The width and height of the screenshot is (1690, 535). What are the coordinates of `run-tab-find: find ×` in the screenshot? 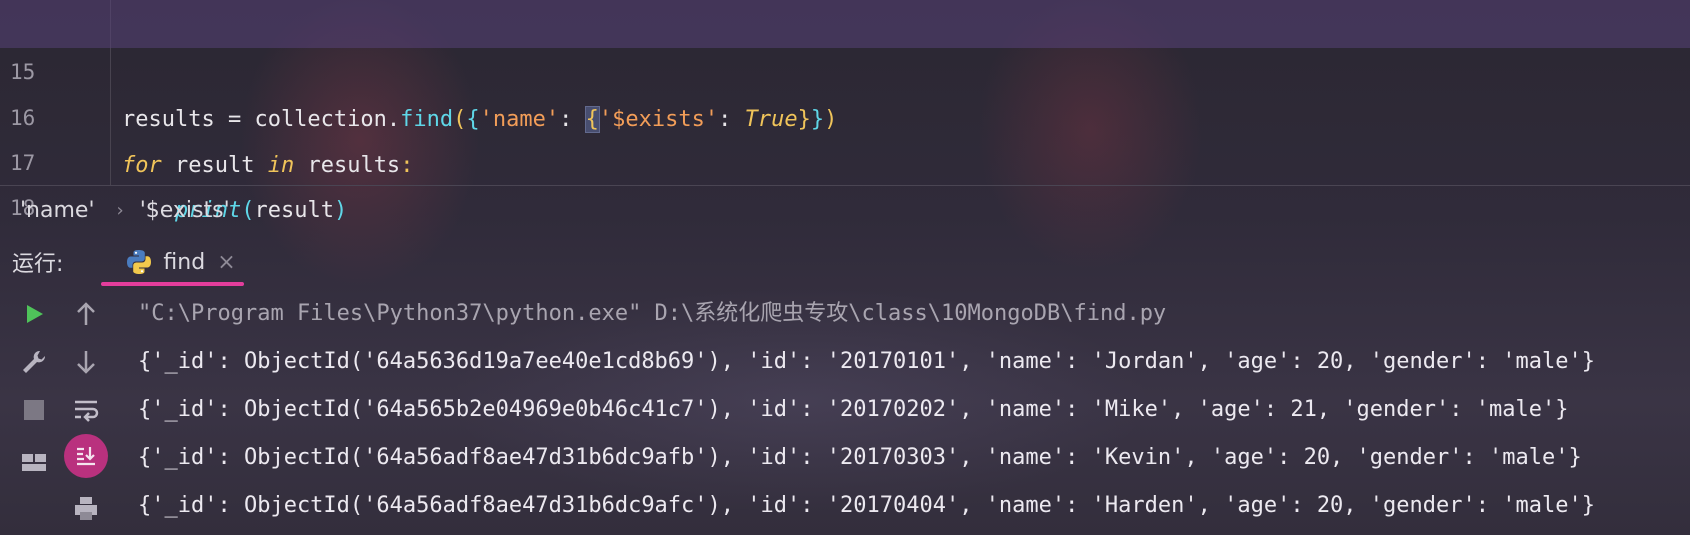 It's located at (172, 262).